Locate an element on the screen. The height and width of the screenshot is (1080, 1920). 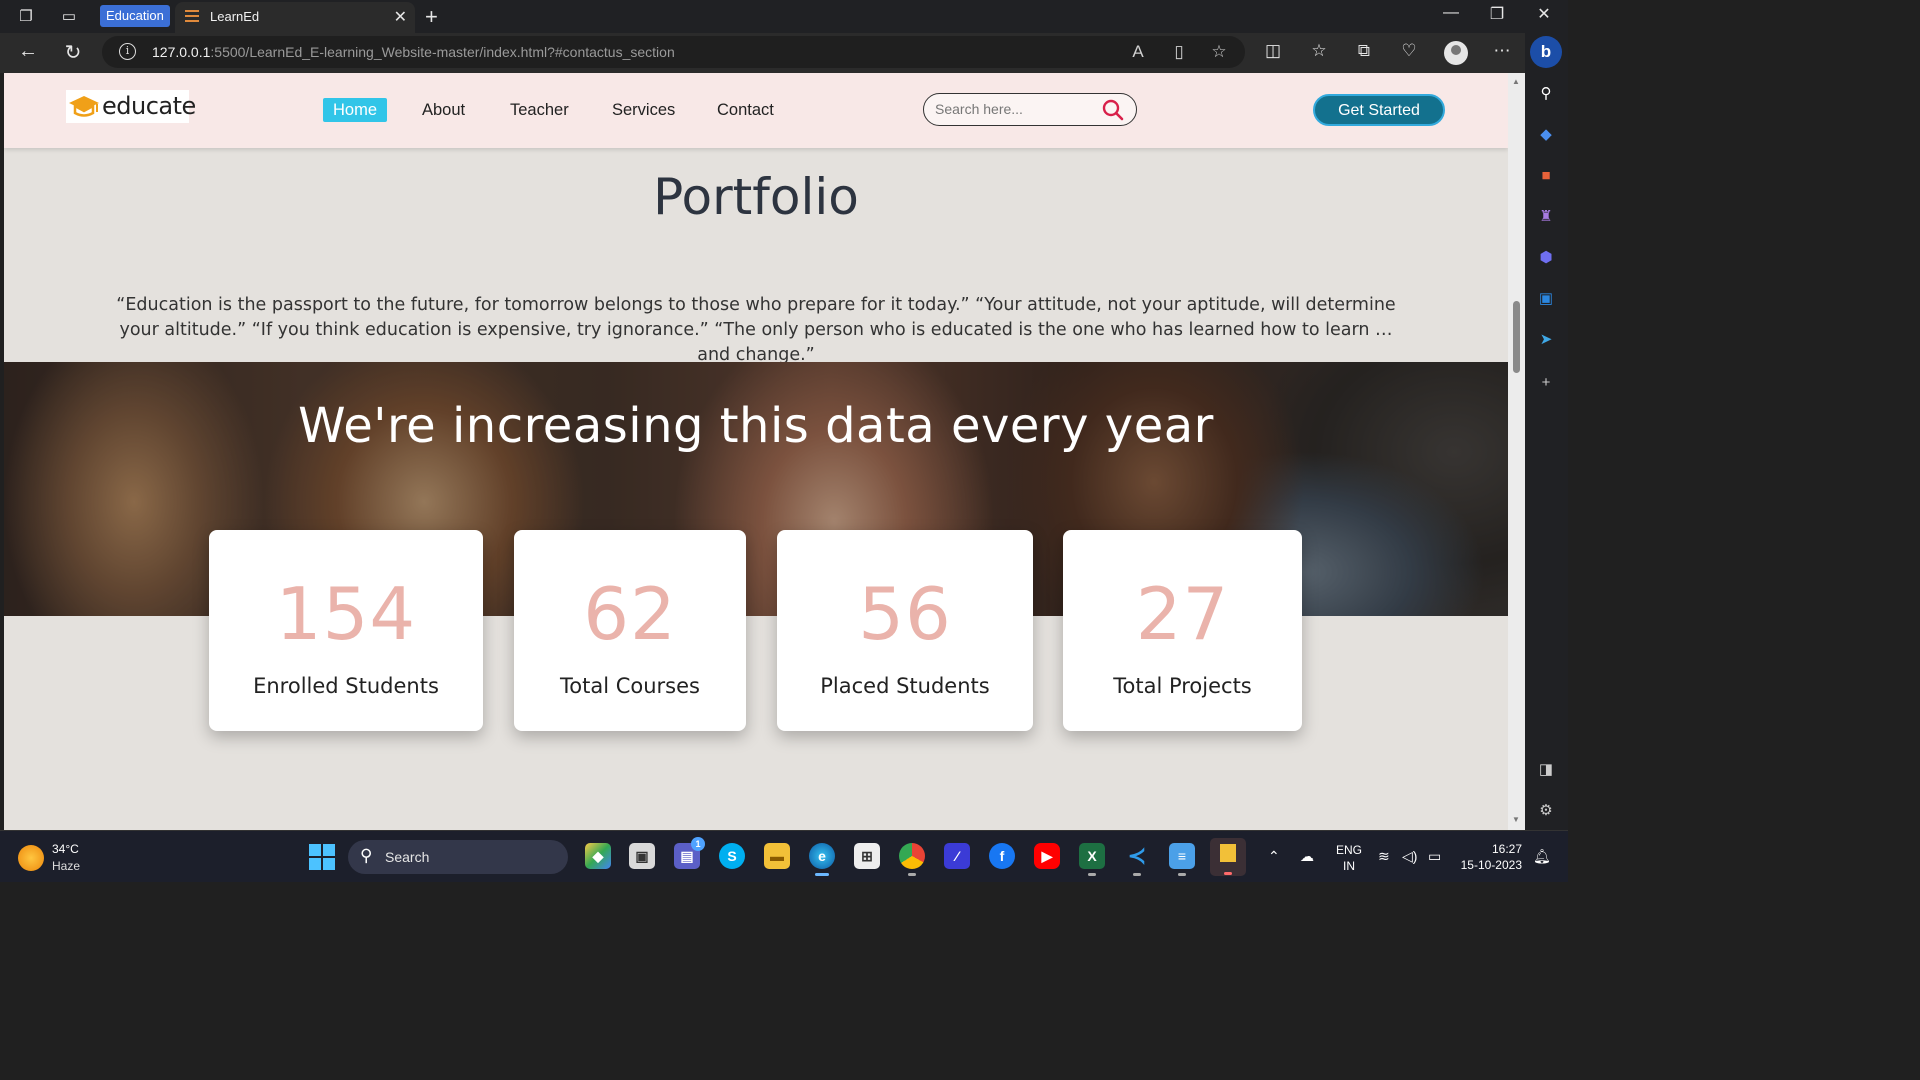
notification-bell-icon: 🔔︎ is located at coordinates (1542, 856).